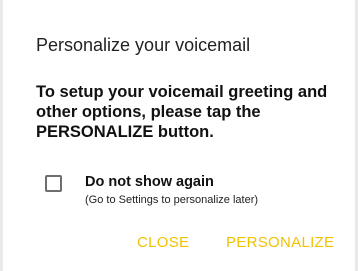 The width and height of the screenshot is (358, 271). Describe the element at coordinates (143, 45) in the screenshot. I see `dialog-title: Personalize your voicemail` at that location.